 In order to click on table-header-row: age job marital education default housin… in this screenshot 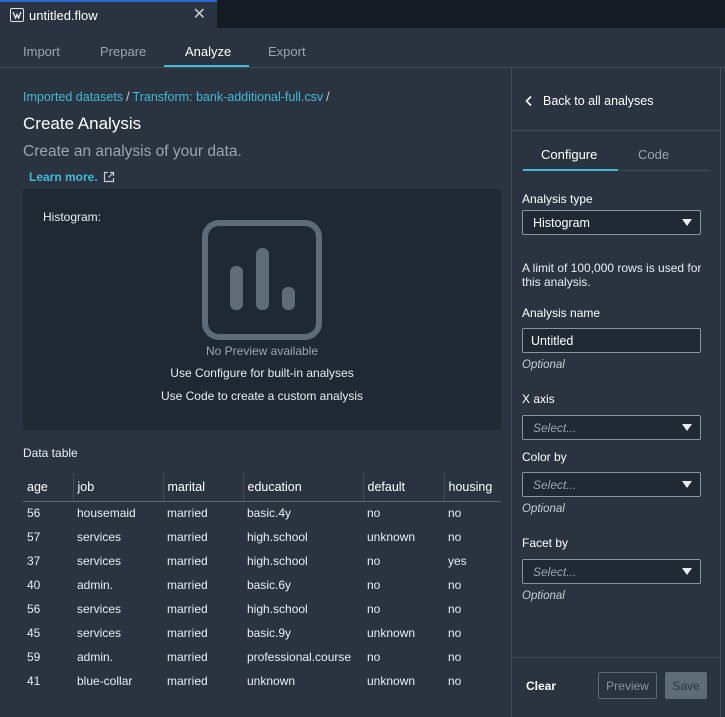, I will do `click(262, 487)`.